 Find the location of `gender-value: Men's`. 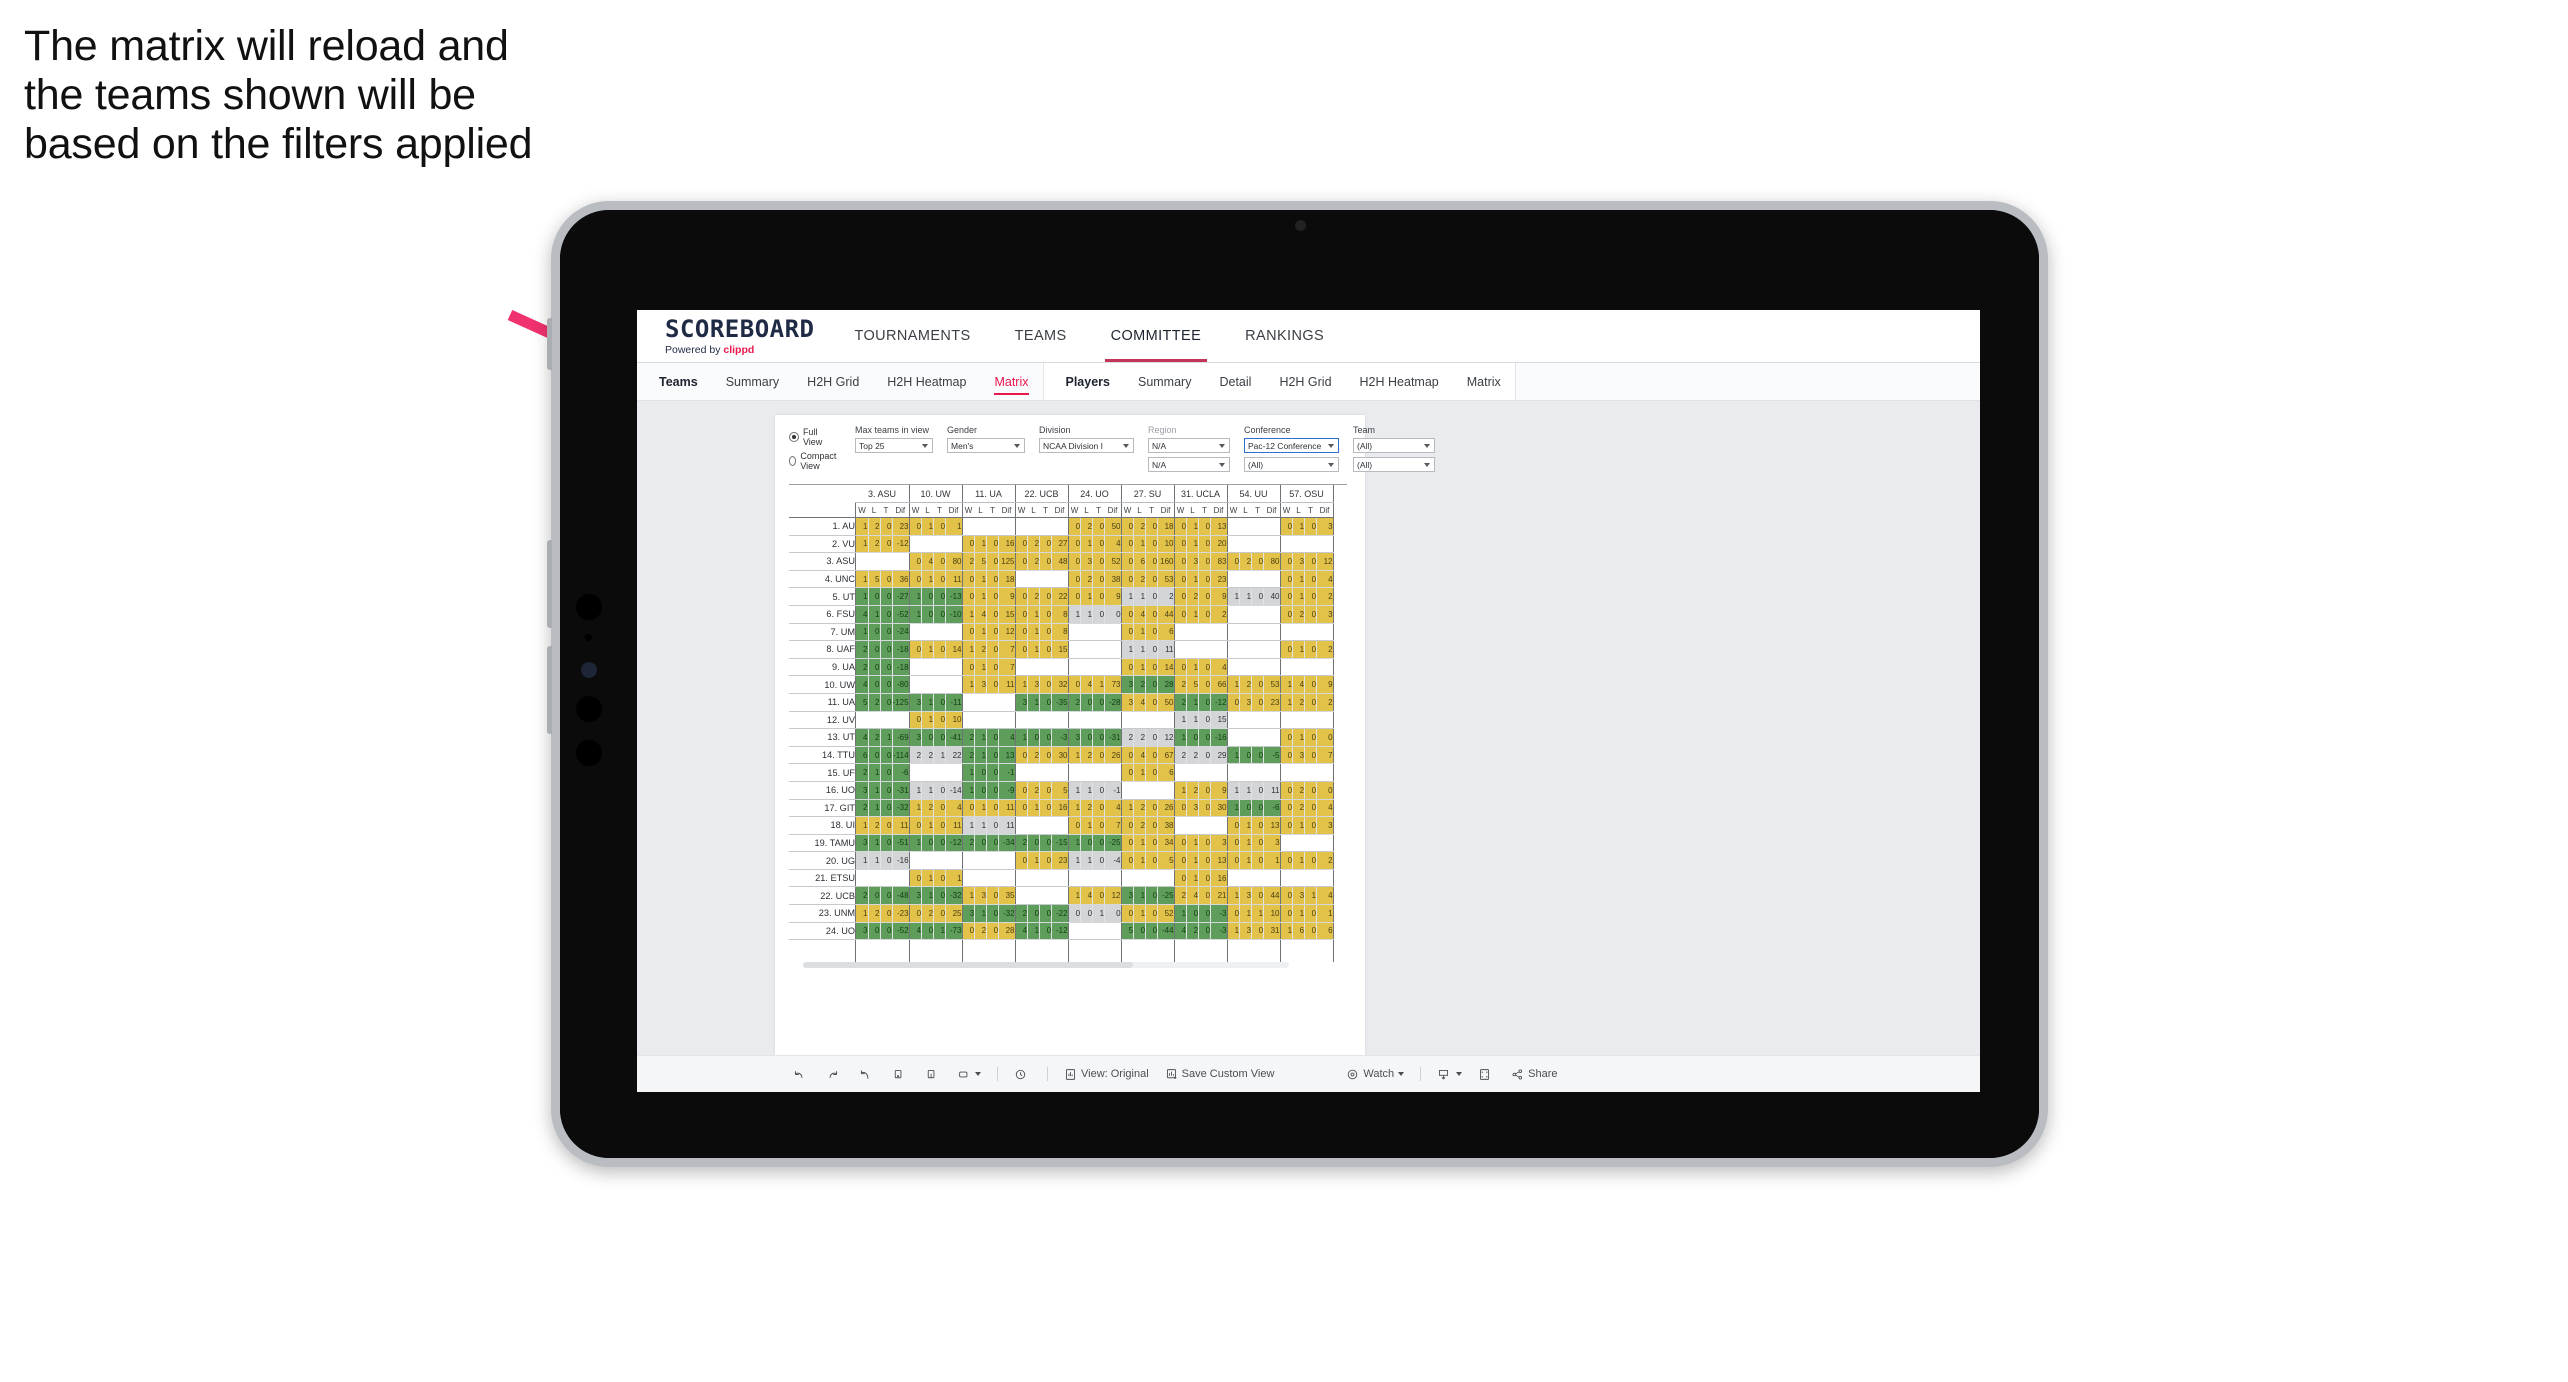

gender-value: Men's is located at coordinates (962, 445).